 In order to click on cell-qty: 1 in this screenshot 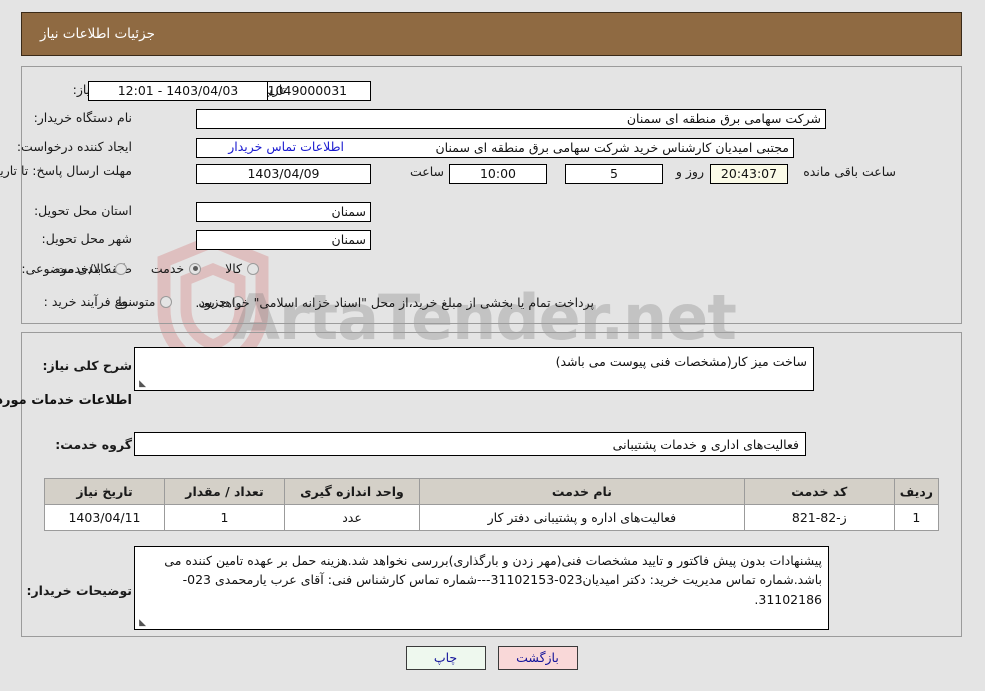, I will do `click(225, 517)`.